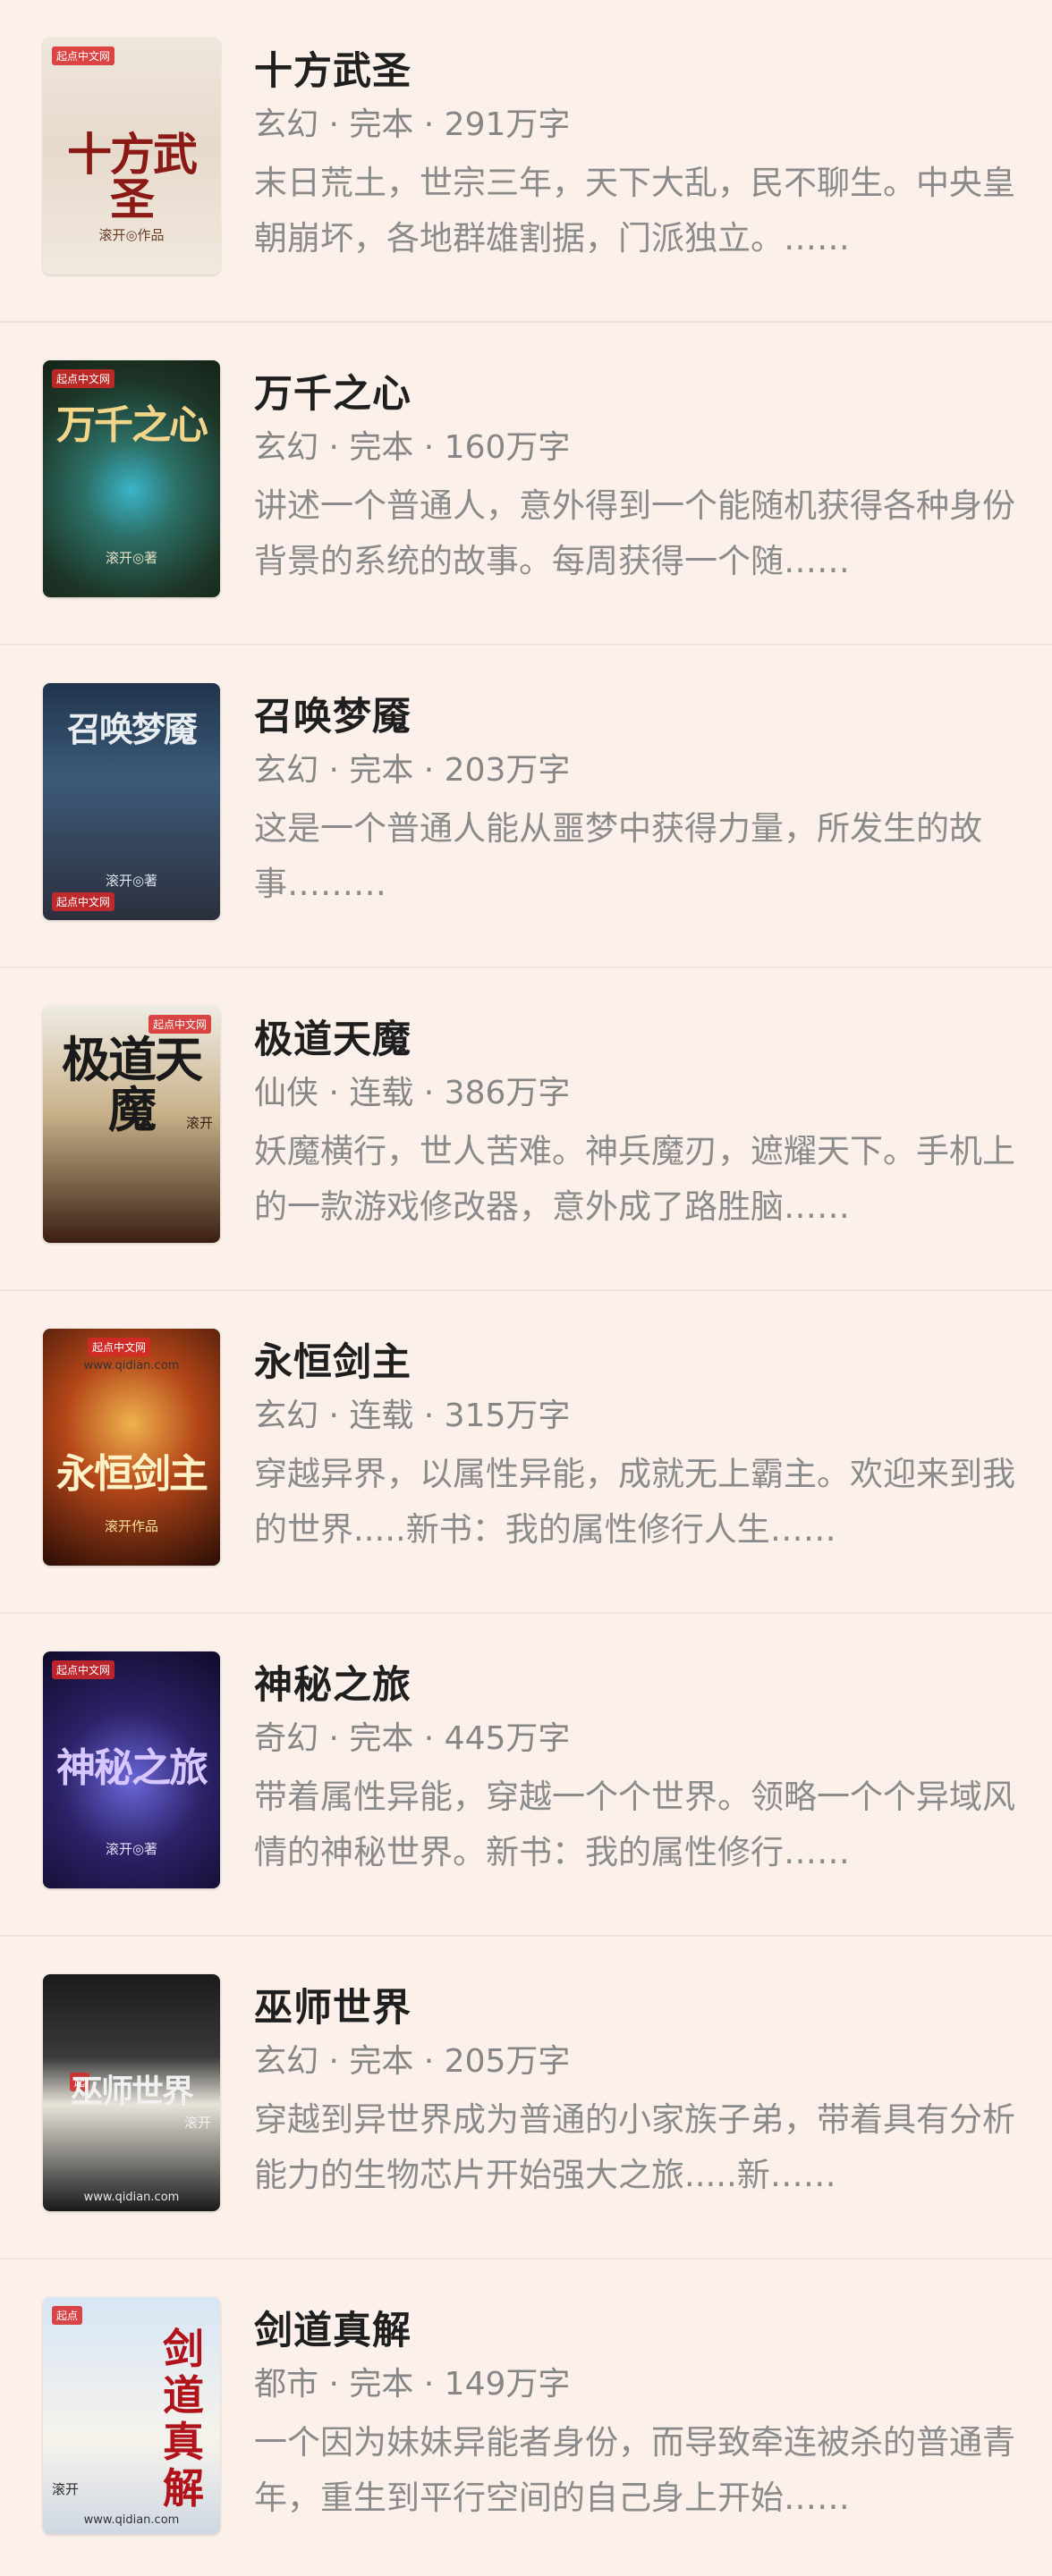  Describe the element at coordinates (132, 1473) in the screenshot. I see `cover-title: 永恒剑主` at that location.